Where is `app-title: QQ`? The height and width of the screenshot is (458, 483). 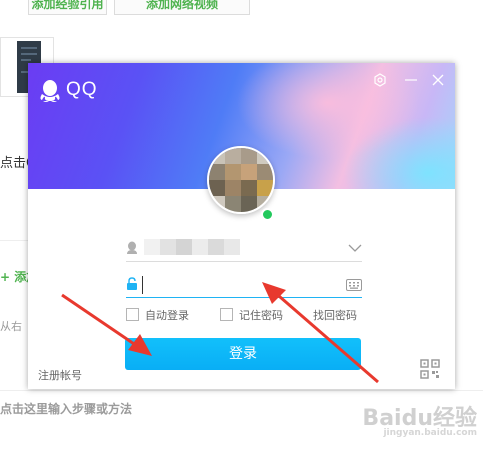 app-title: QQ is located at coordinates (82, 89).